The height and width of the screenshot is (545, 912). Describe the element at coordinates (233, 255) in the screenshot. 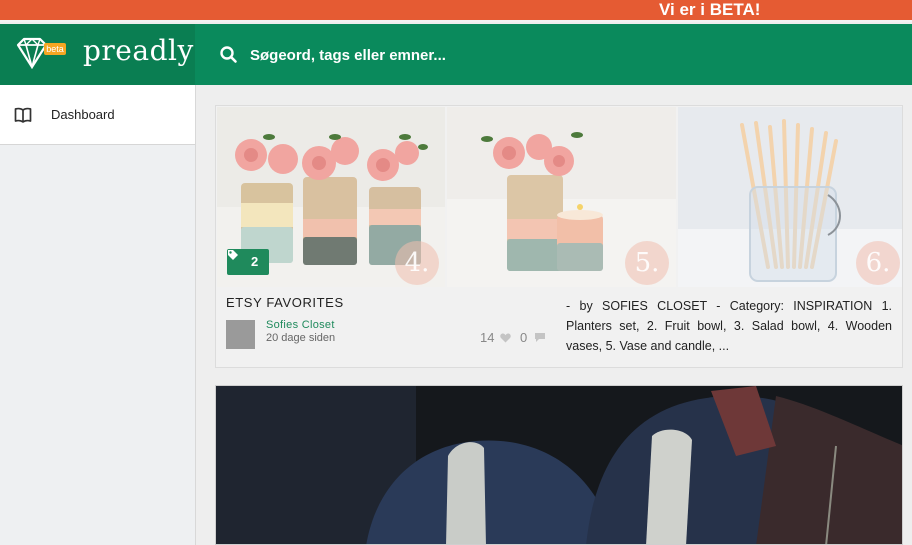

I see `tag-icon` at that location.